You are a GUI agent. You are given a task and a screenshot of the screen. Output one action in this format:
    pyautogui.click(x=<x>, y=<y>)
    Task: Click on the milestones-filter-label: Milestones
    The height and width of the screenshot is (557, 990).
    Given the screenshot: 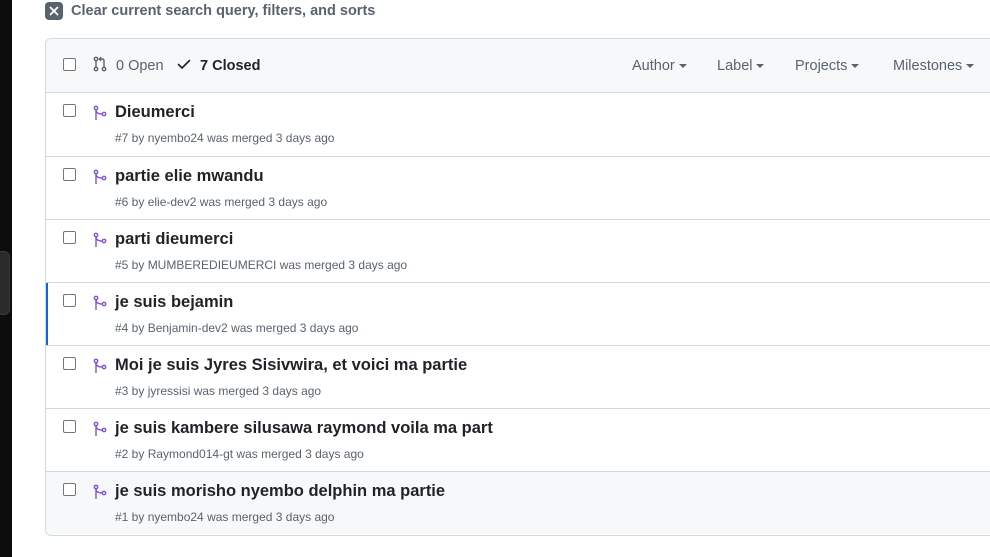 What is the action you would take?
    pyautogui.click(x=928, y=66)
    